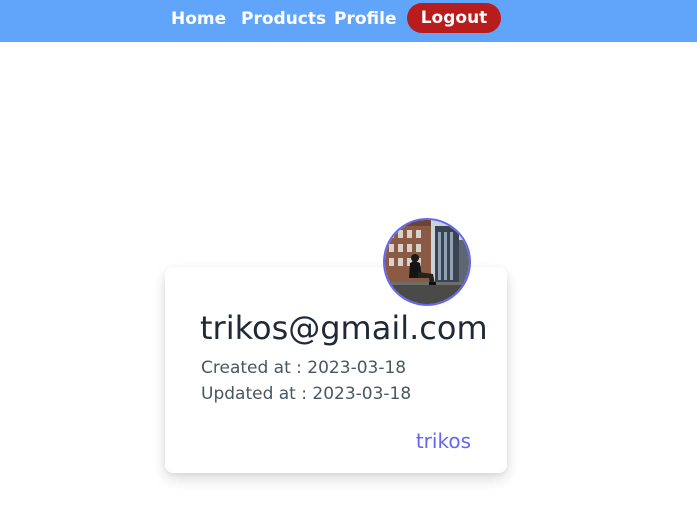 This screenshot has width=697, height=523. What do you see at coordinates (283, 19) in the screenshot?
I see `nav-products-link: Products` at bounding box center [283, 19].